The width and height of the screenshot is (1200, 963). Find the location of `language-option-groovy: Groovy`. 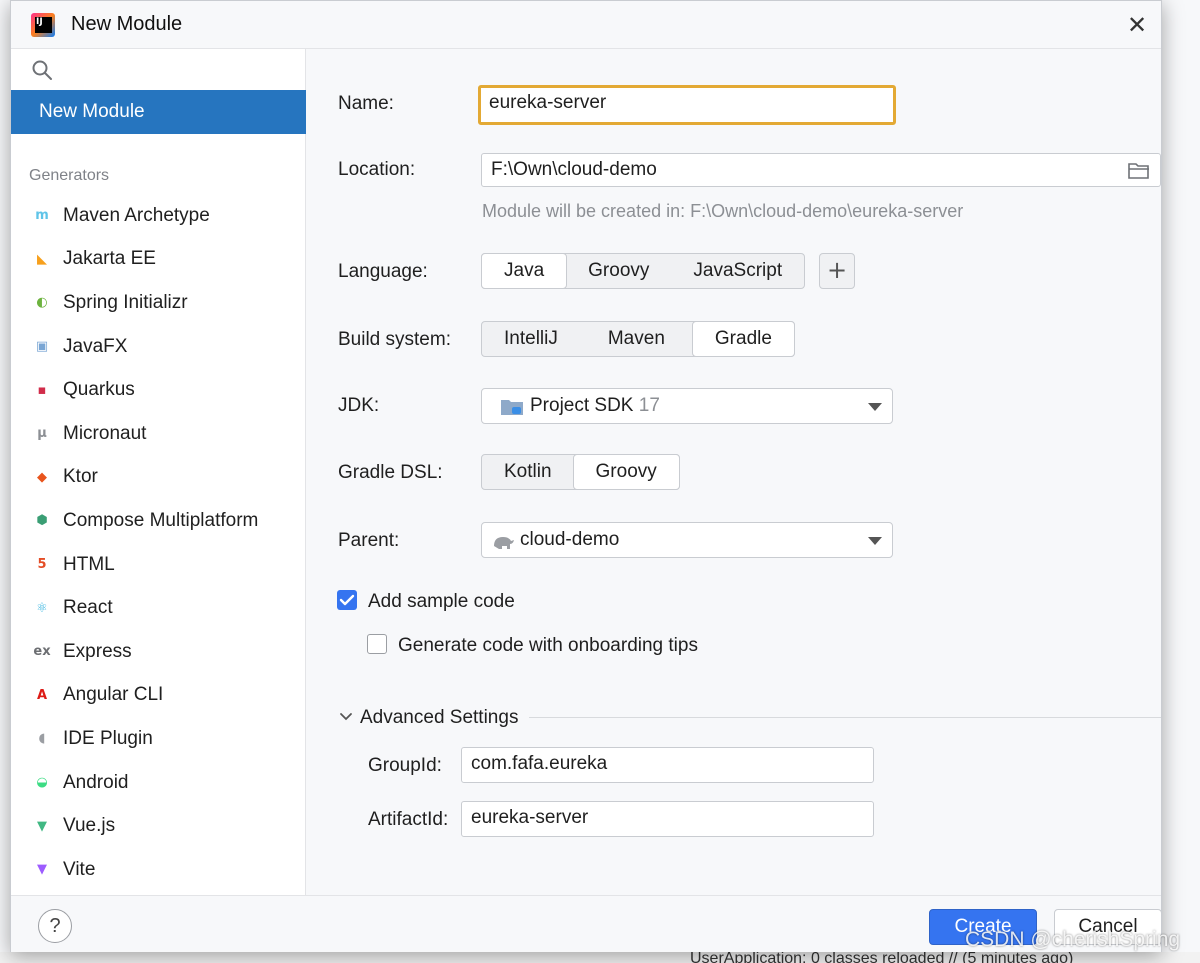

language-option-groovy: Groovy is located at coordinates (618, 271).